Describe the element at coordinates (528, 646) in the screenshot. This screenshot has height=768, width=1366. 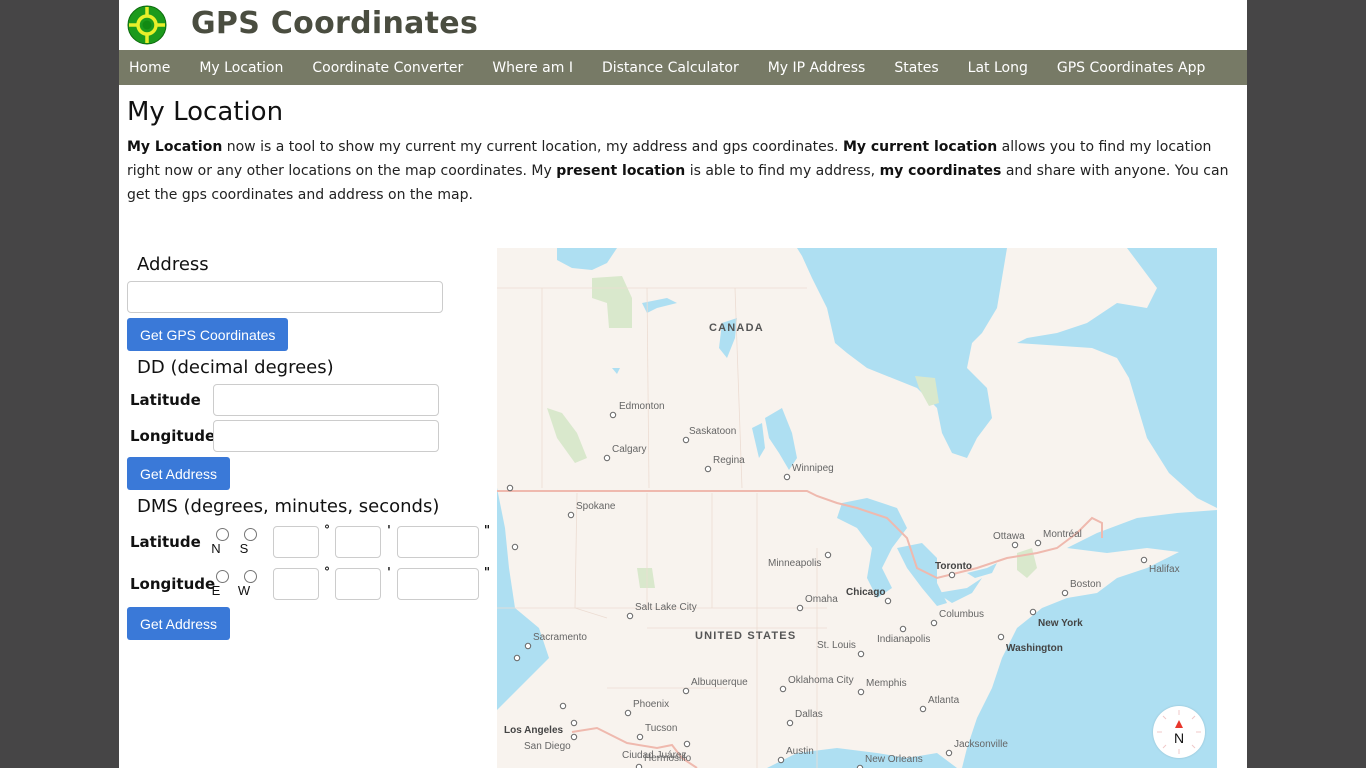
I see `city-dot-sacramento` at that location.